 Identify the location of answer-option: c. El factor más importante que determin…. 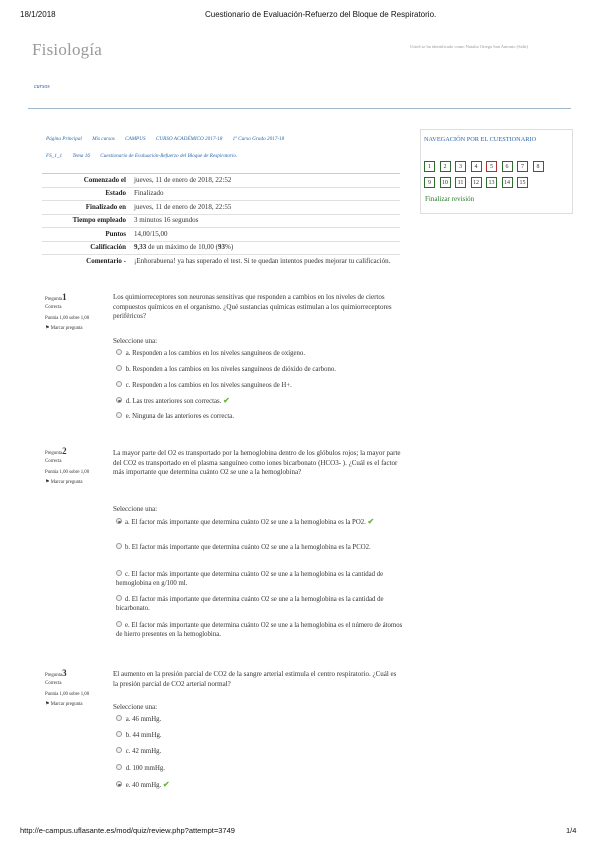
(261, 579).